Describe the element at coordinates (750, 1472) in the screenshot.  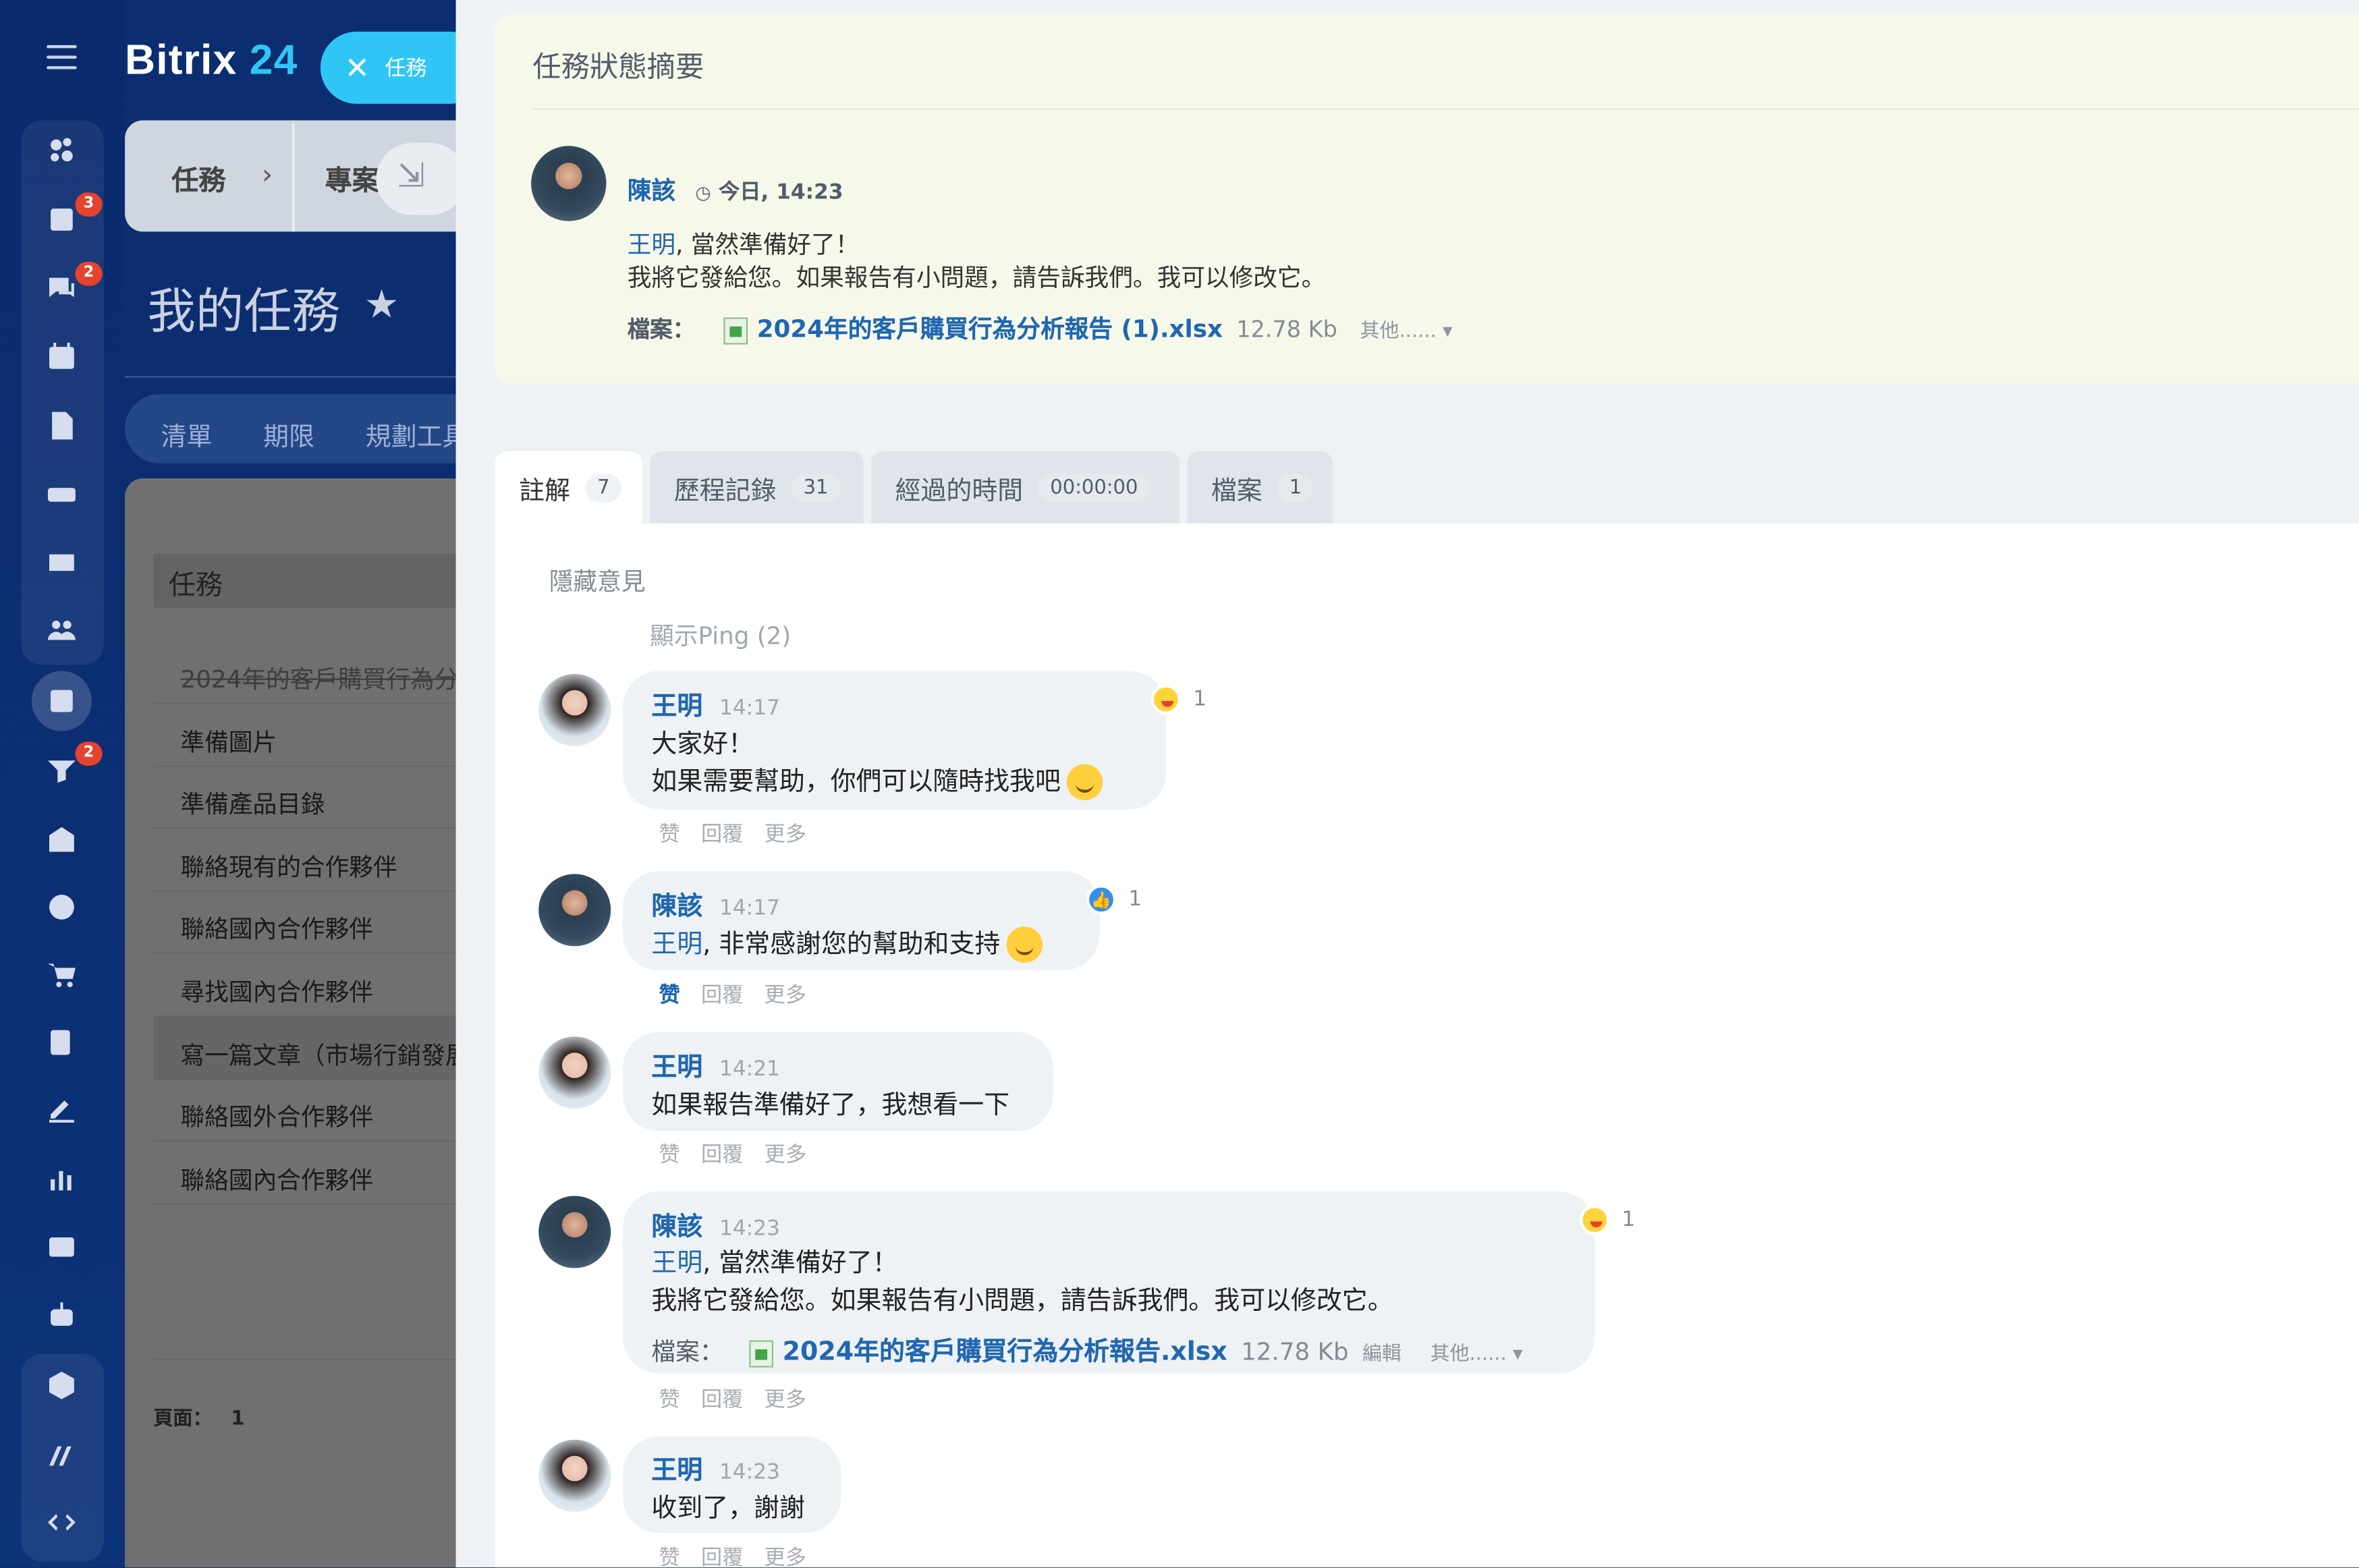
I see `comment-time: 14:23` at that location.